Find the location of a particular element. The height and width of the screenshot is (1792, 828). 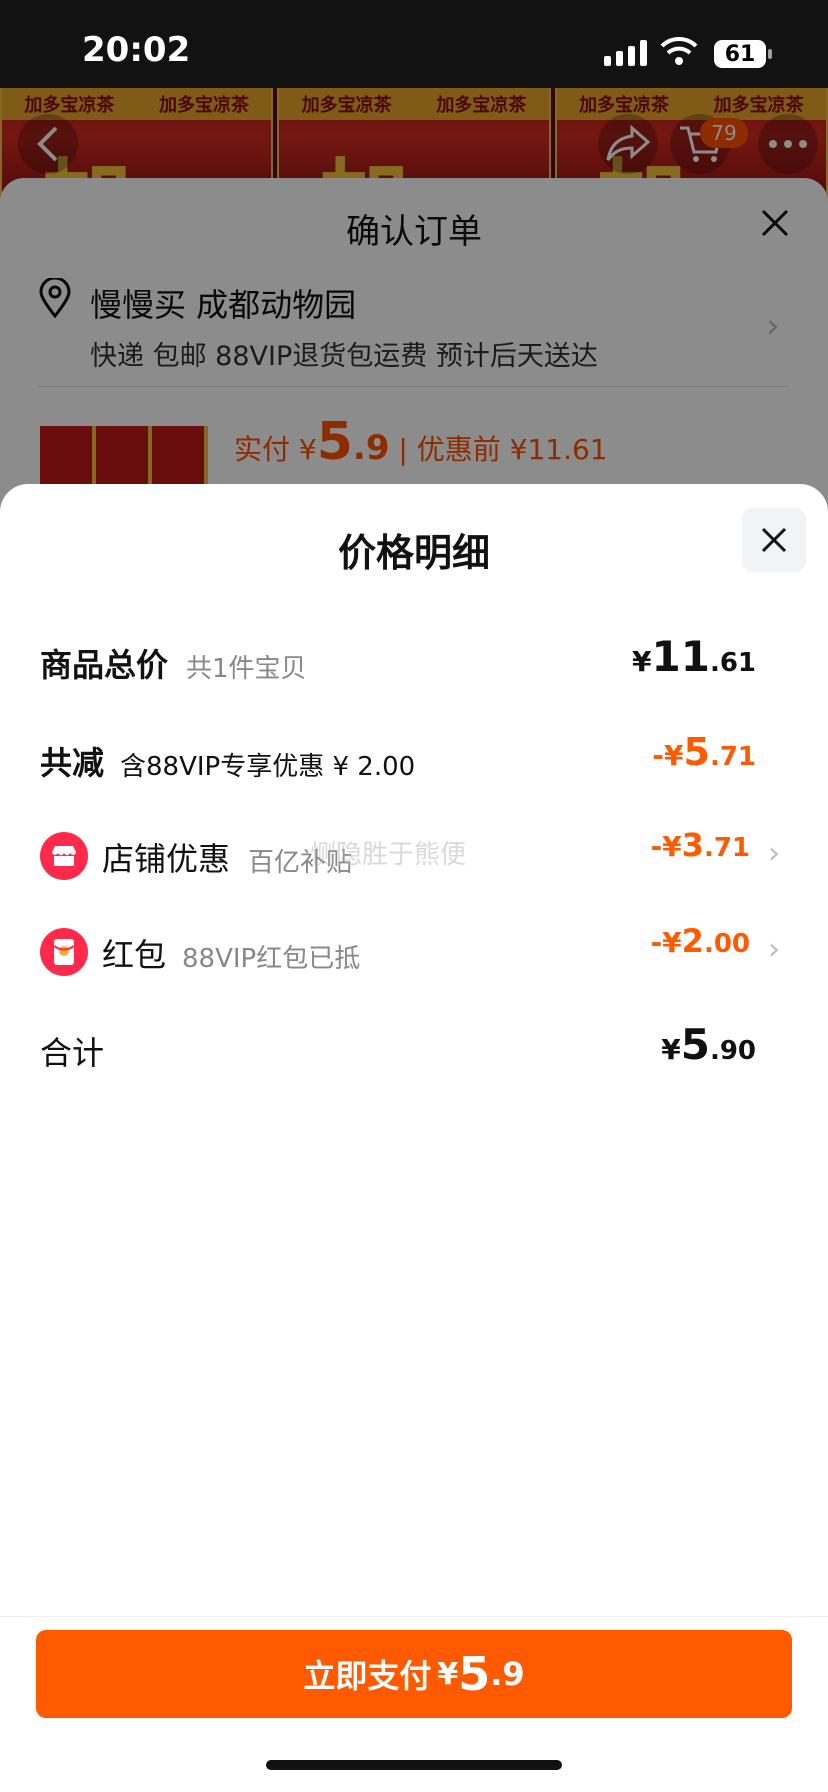

close-icon is located at coordinates (774, 540).